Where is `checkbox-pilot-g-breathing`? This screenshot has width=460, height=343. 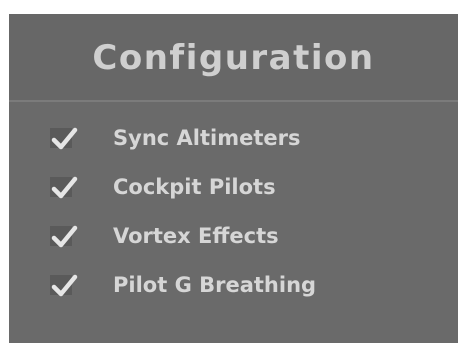
checkbox-pilot-g-breathing is located at coordinates (64, 285).